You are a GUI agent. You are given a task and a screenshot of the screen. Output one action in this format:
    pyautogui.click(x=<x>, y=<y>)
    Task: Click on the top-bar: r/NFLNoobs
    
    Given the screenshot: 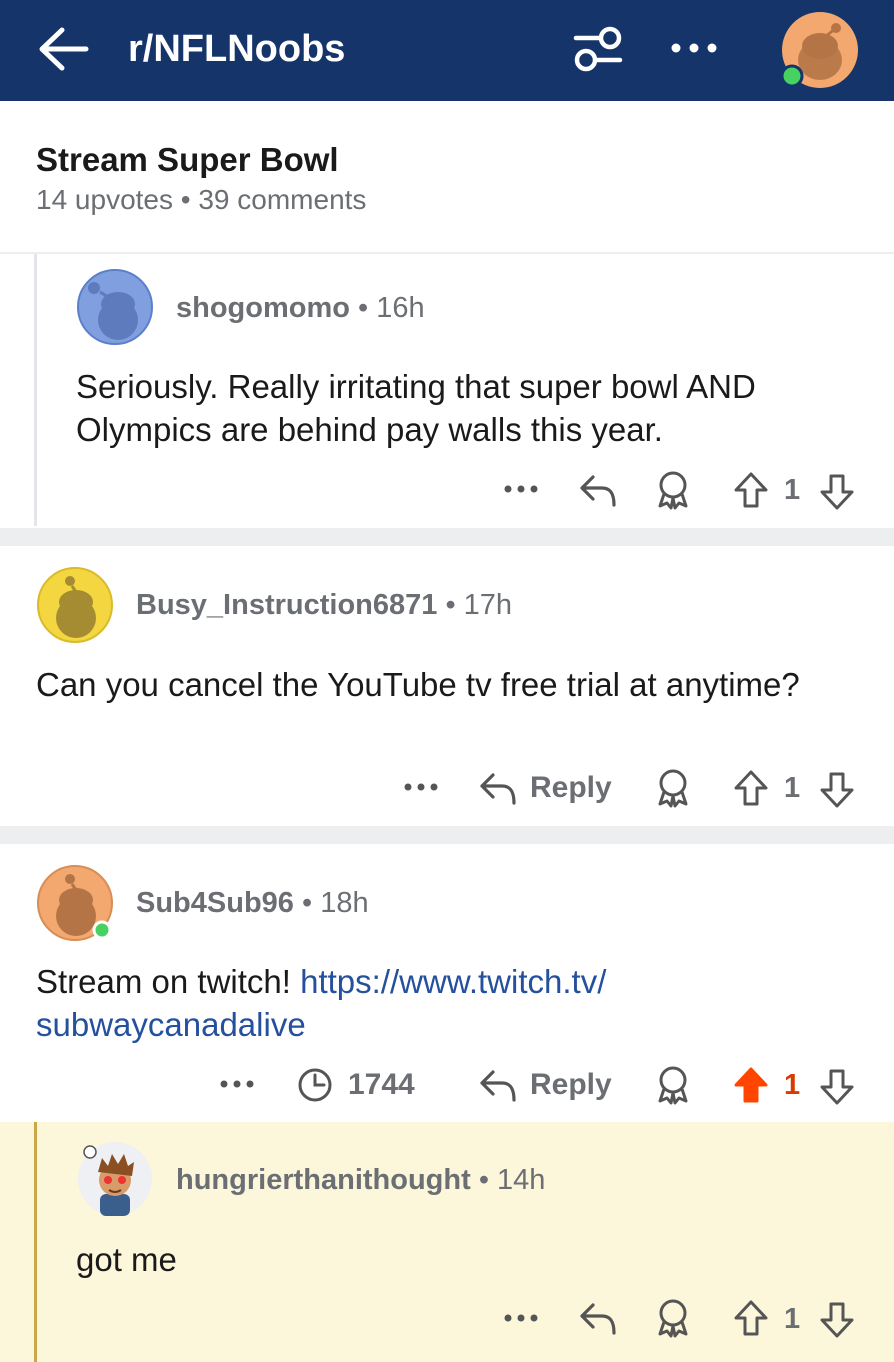 What is the action you would take?
    pyautogui.click(x=447, y=50)
    